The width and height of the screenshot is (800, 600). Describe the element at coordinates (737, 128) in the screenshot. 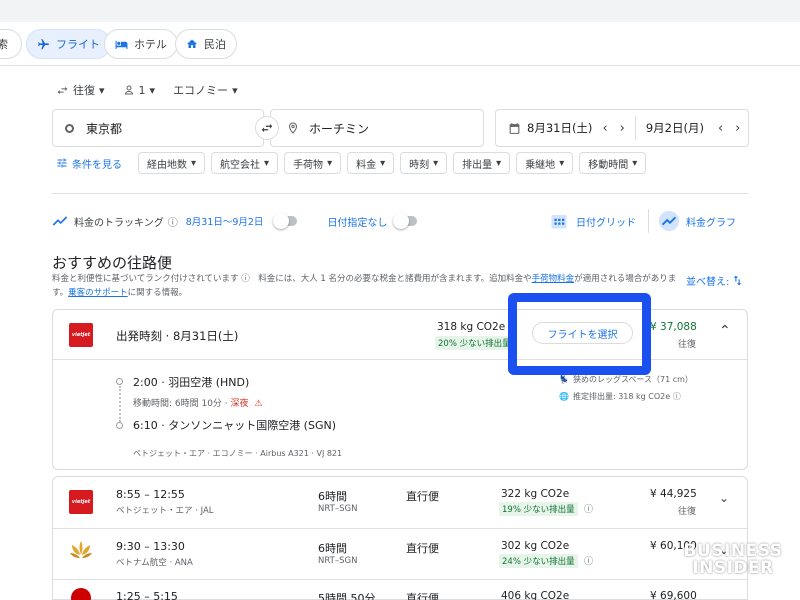

I see `return-next-chevron-icon: ›` at that location.